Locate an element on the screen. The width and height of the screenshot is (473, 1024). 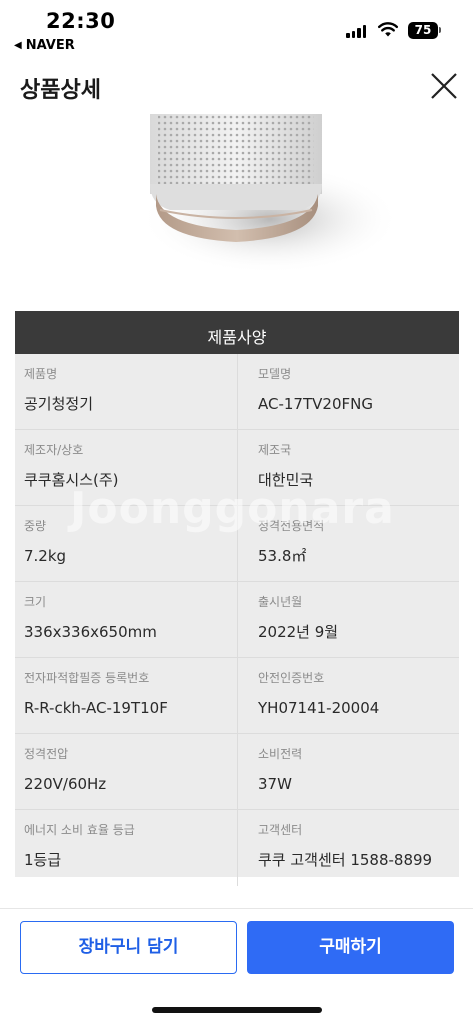
spec-label: 모델명 is located at coordinates (275, 374).